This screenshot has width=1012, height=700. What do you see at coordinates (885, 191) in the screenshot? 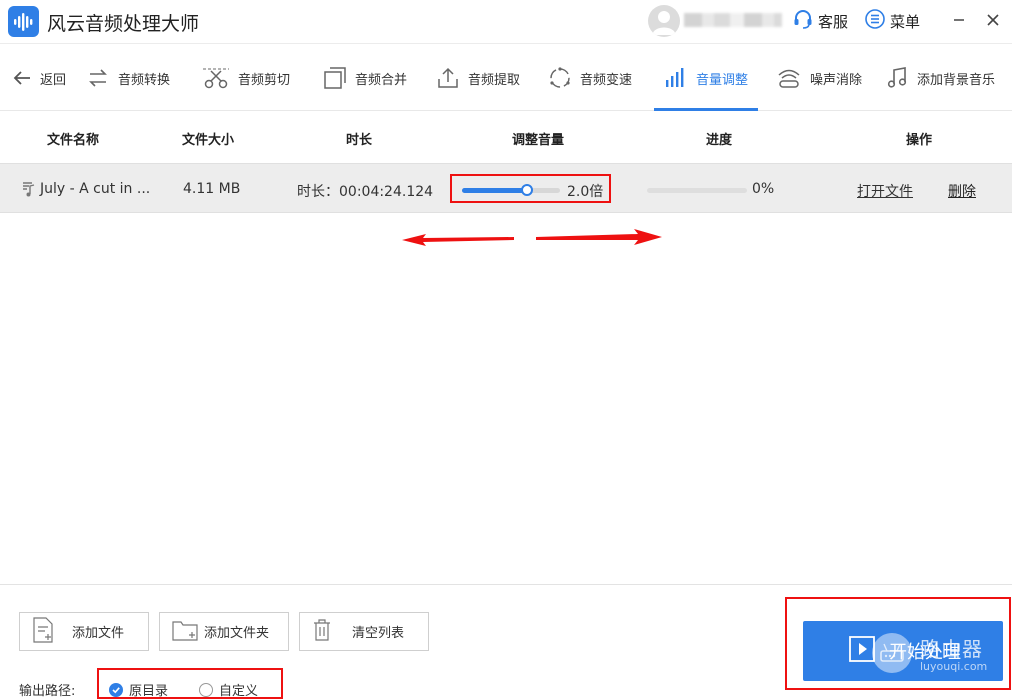
I see `open-file-link: 打开文件` at bounding box center [885, 191].